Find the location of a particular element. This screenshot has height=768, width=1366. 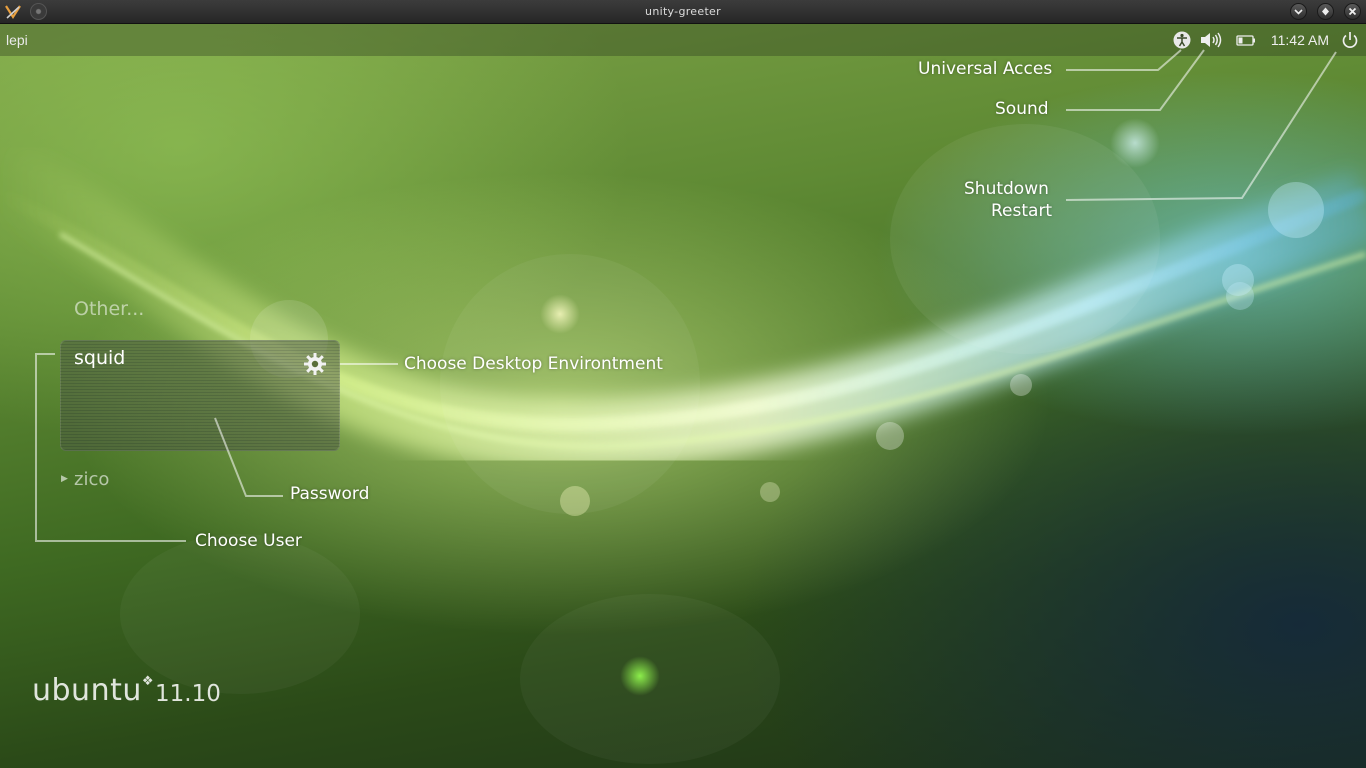

ubuntu-logo-text: ubuntu is located at coordinates (87, 690).